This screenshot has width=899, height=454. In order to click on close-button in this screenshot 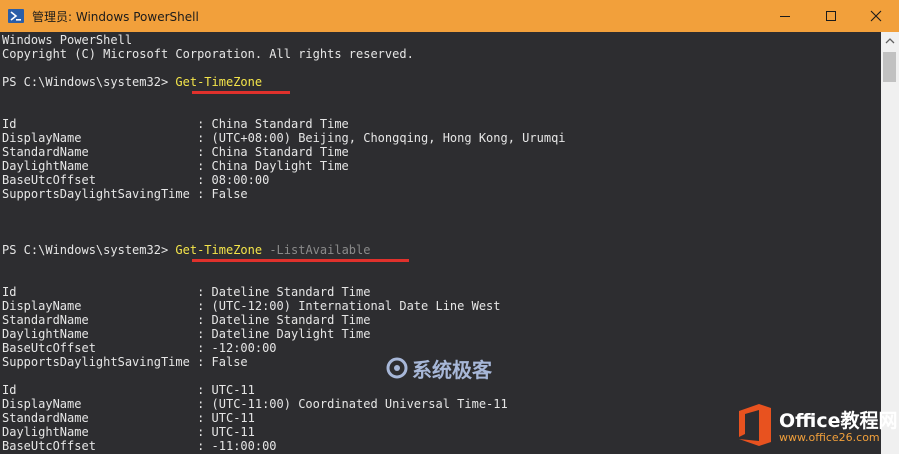, I will do `click(876, 16)`.